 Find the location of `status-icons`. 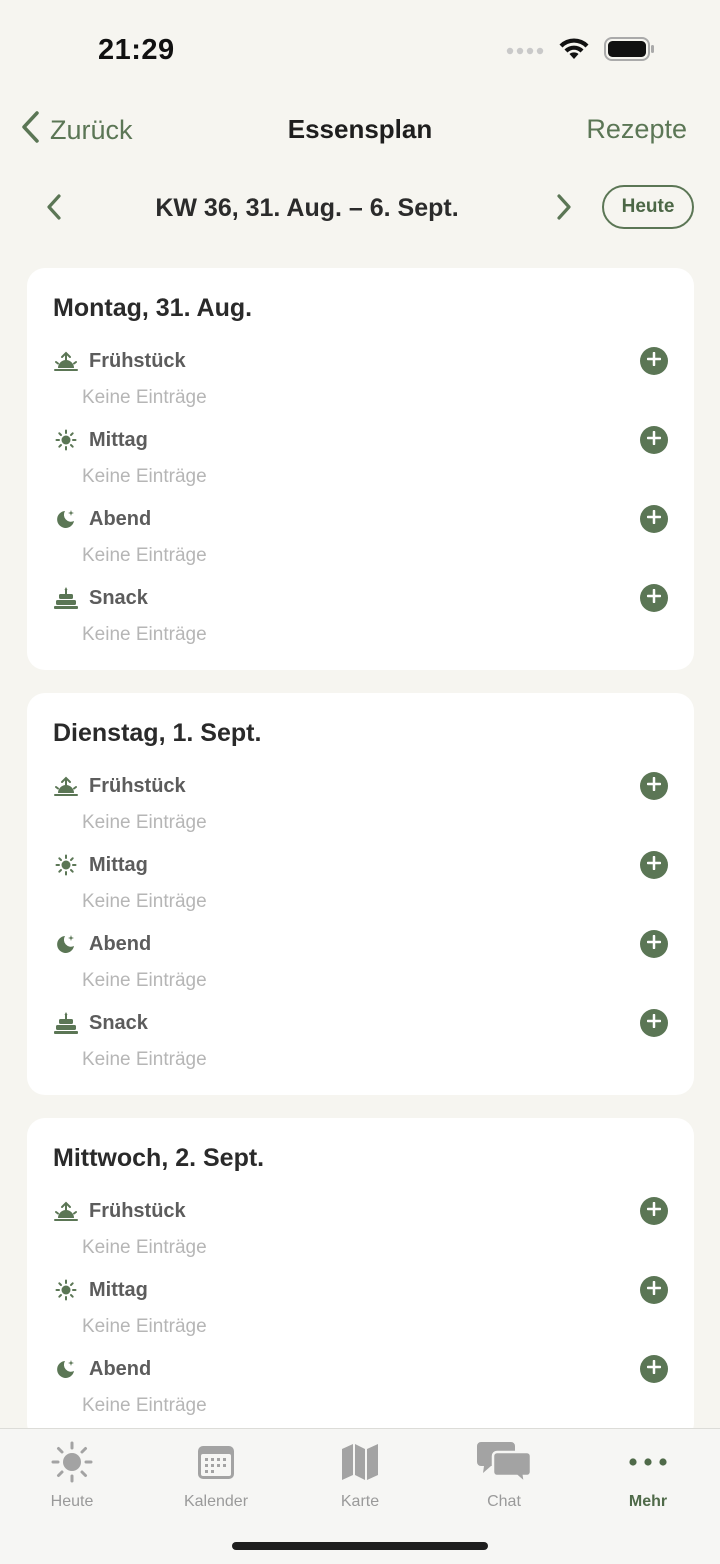

status-icons is located at coordinates (581, 51).